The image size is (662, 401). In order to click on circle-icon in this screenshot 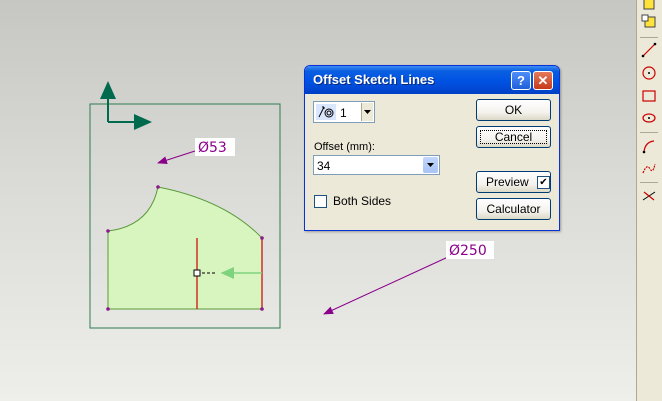, I will do `click(649, 73)`.